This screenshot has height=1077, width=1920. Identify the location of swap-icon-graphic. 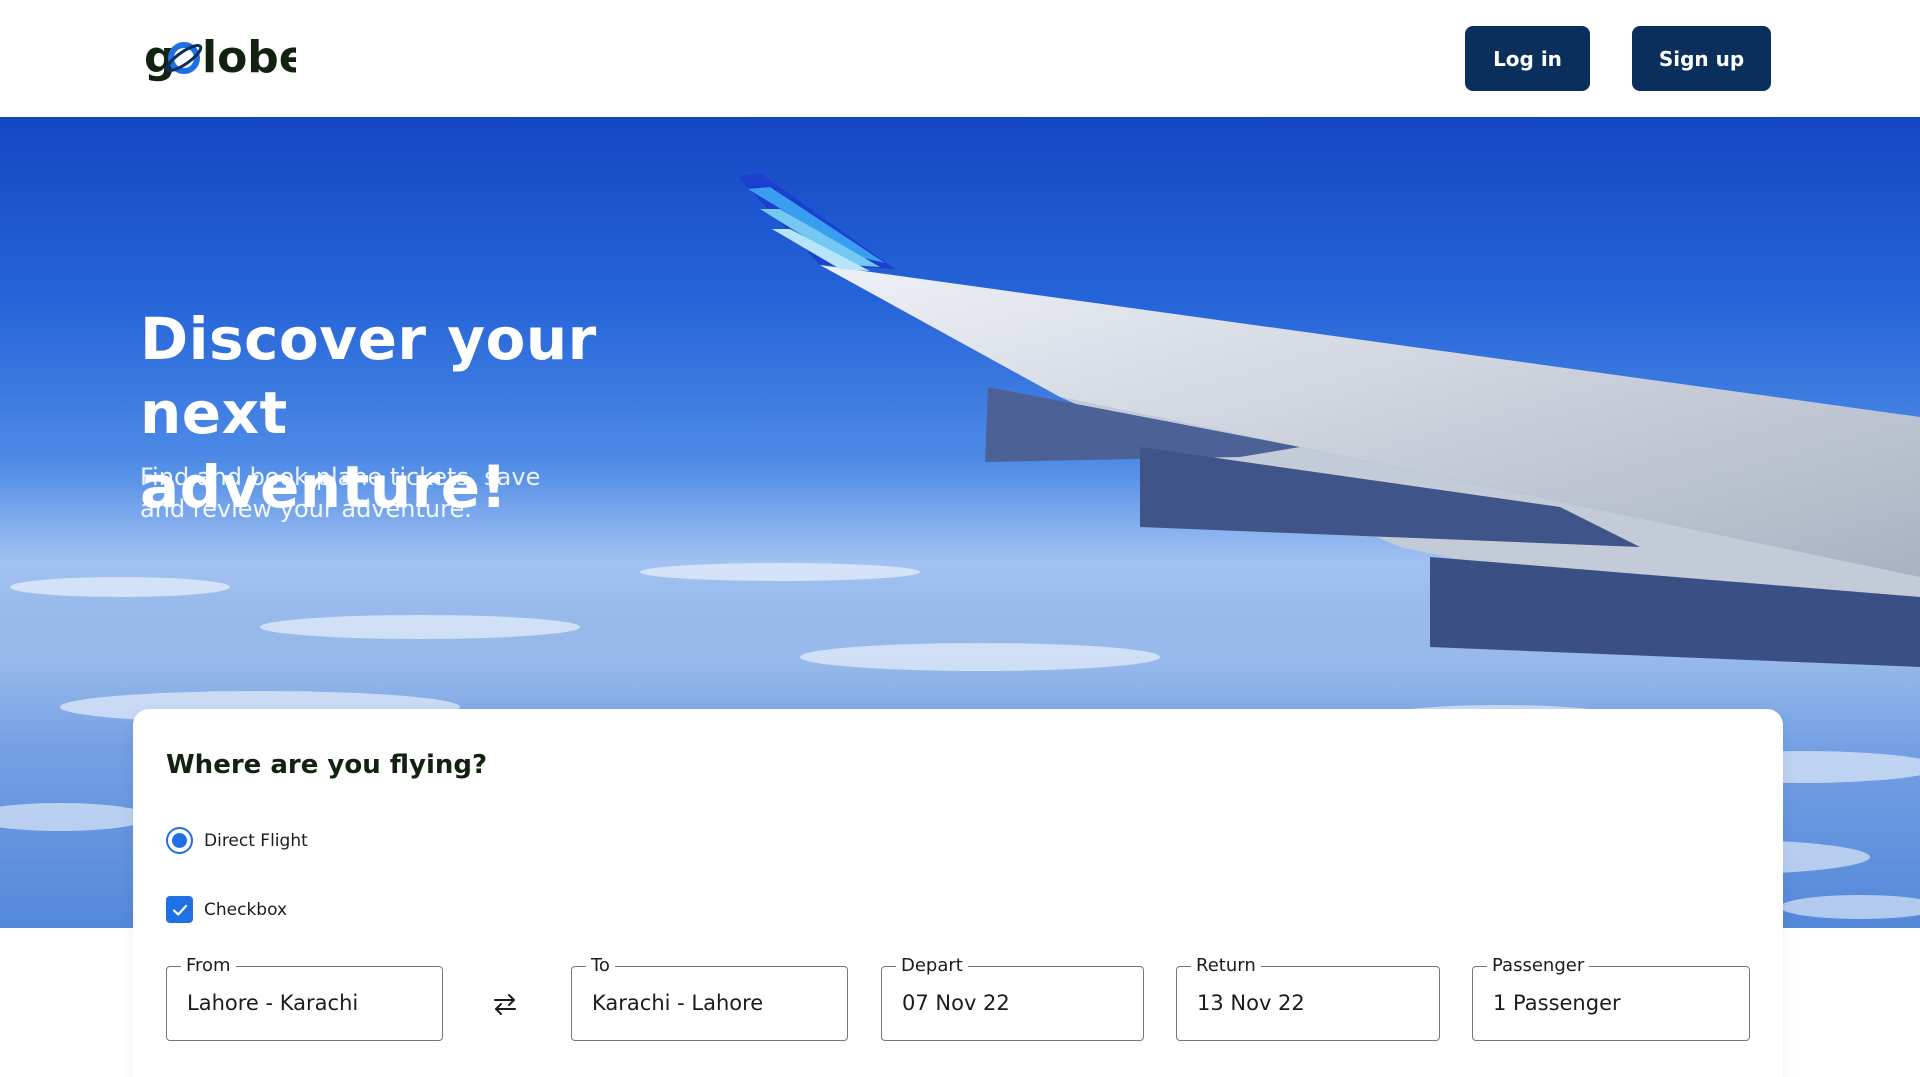
(505, 1004).